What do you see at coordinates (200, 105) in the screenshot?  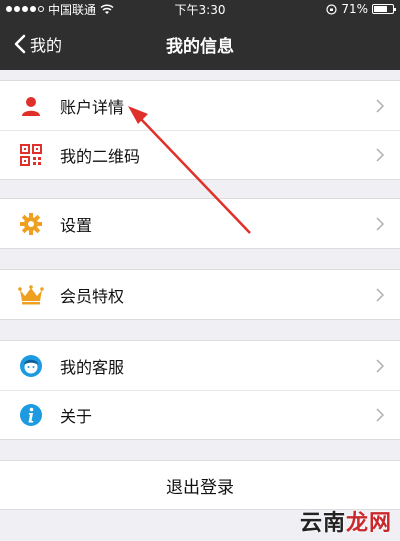 I see `menu-item-account-details: 账户详情` at bounding box center [200, 105].